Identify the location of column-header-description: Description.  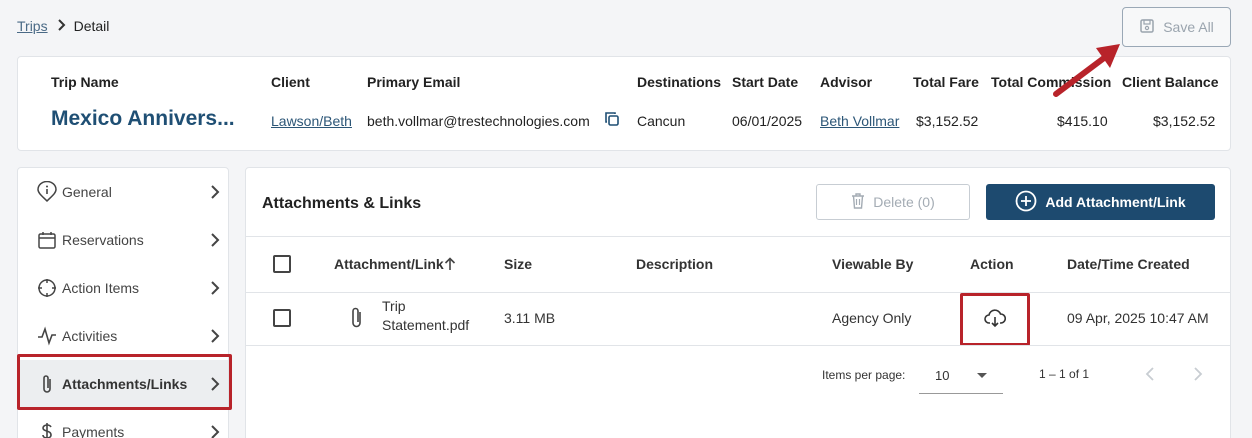
(674, 264).